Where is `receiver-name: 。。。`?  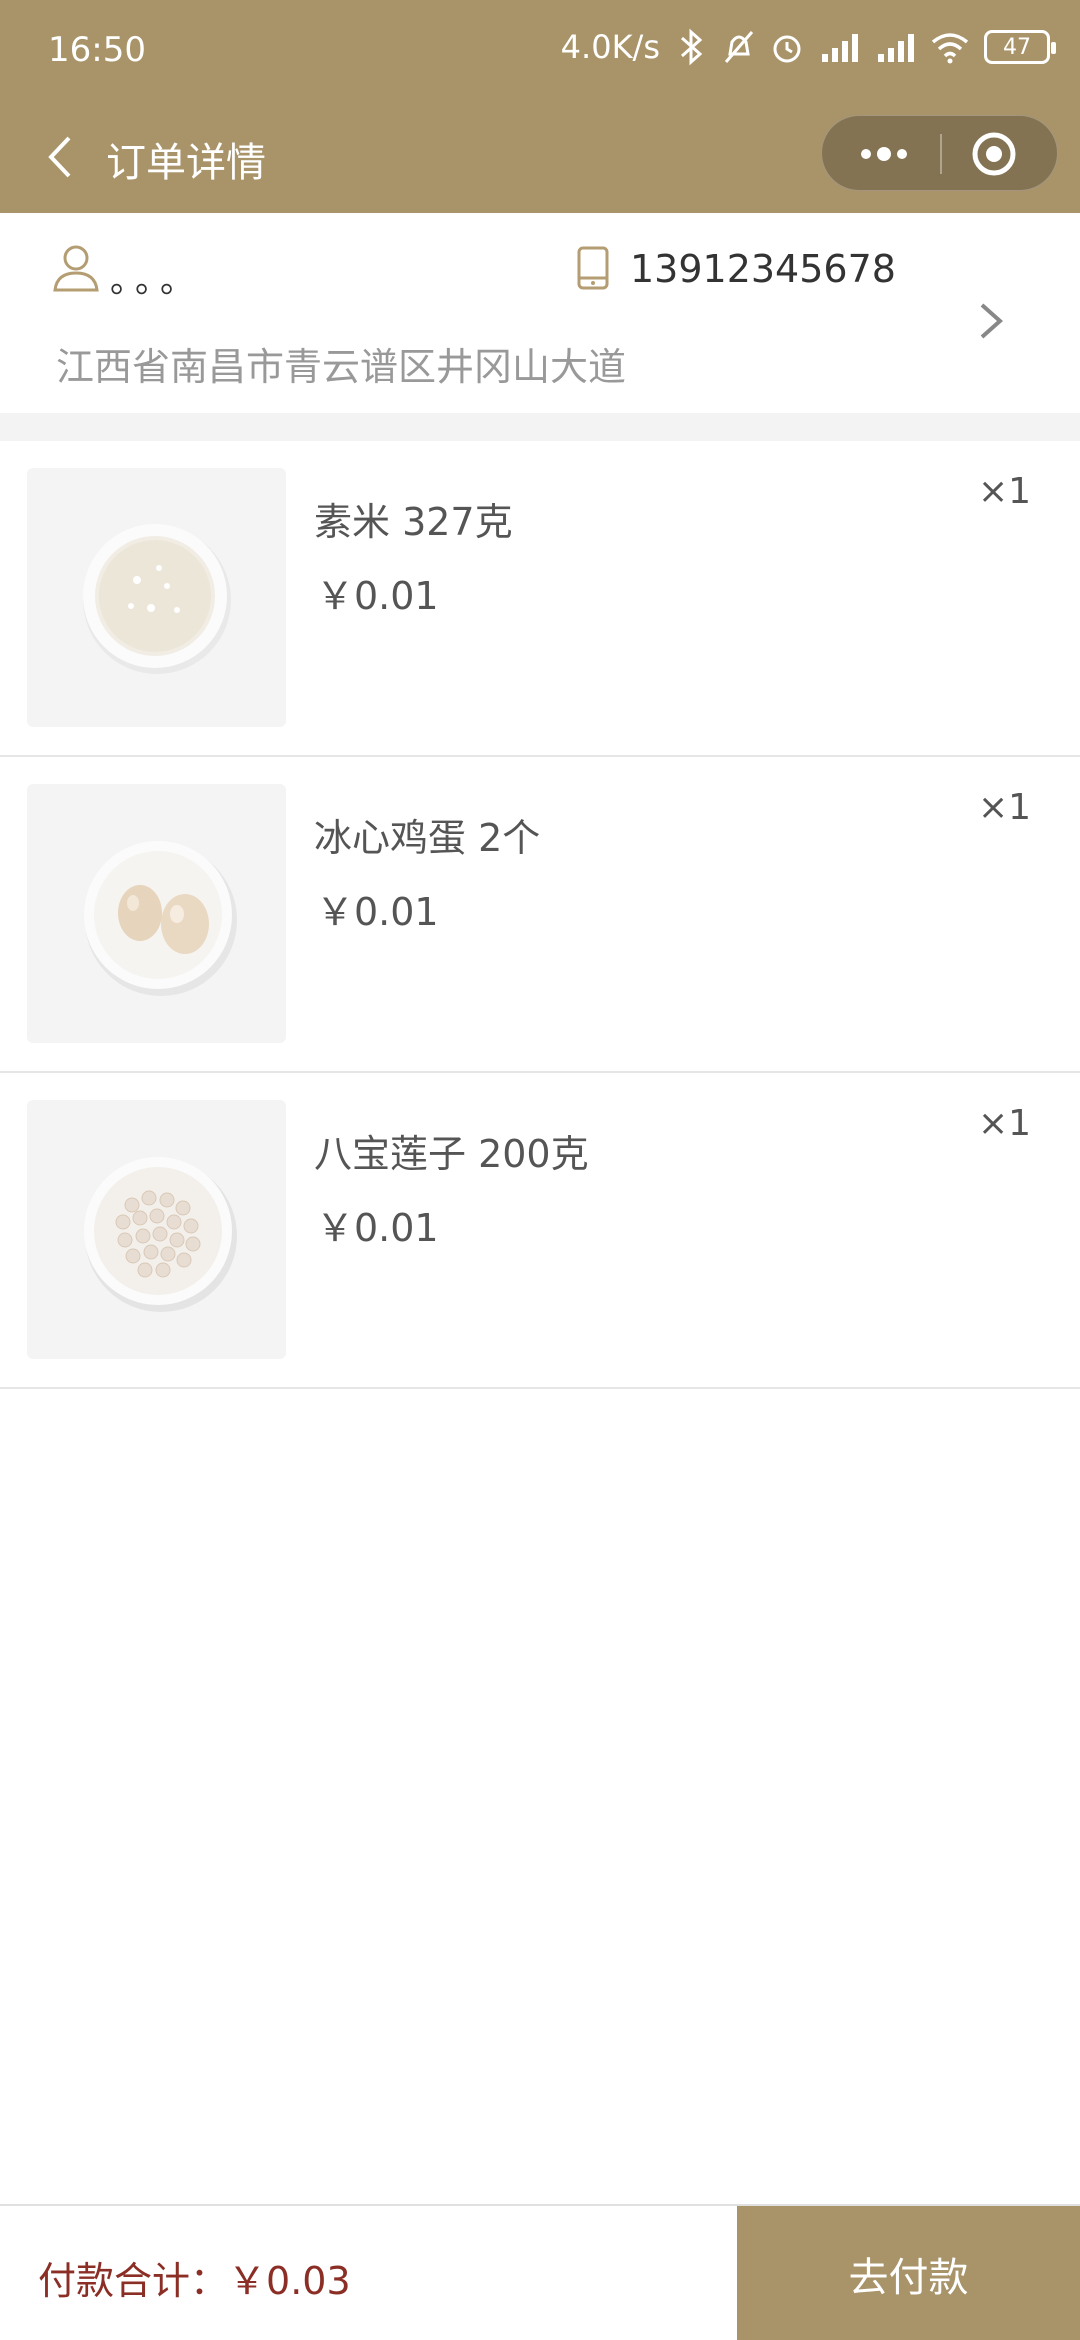 receiver-name: 。。。 is located at coordinates (156, 281).